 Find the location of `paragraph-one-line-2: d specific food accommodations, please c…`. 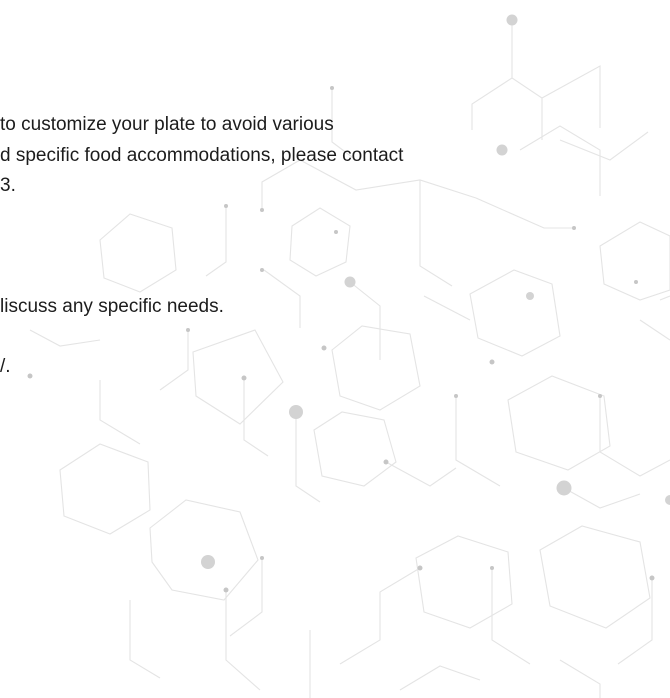

paragraph-one-line-2: d specific food accommodations, please c… is located at coordinates (202, 155).